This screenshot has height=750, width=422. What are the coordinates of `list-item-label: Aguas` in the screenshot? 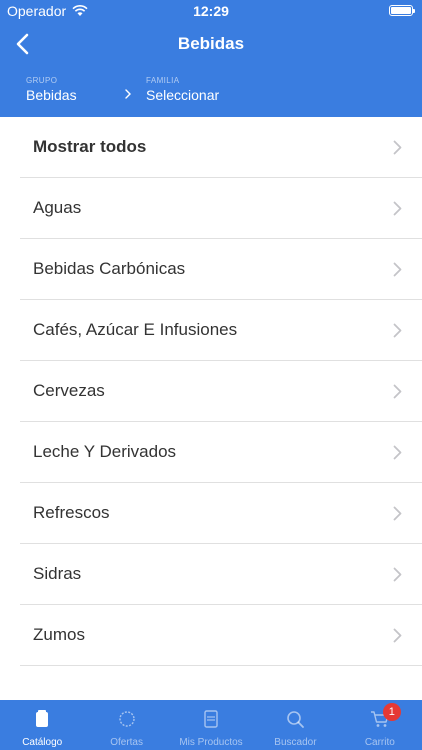 It's located at (57, 207).